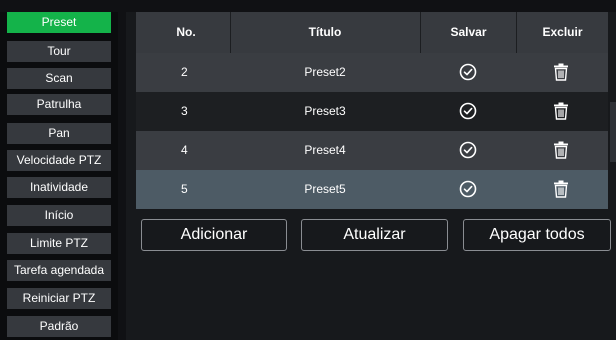 This screenshot has width=616, height=340. I want to click on table-row-selected: 5 Preset5, so click(372, 189).